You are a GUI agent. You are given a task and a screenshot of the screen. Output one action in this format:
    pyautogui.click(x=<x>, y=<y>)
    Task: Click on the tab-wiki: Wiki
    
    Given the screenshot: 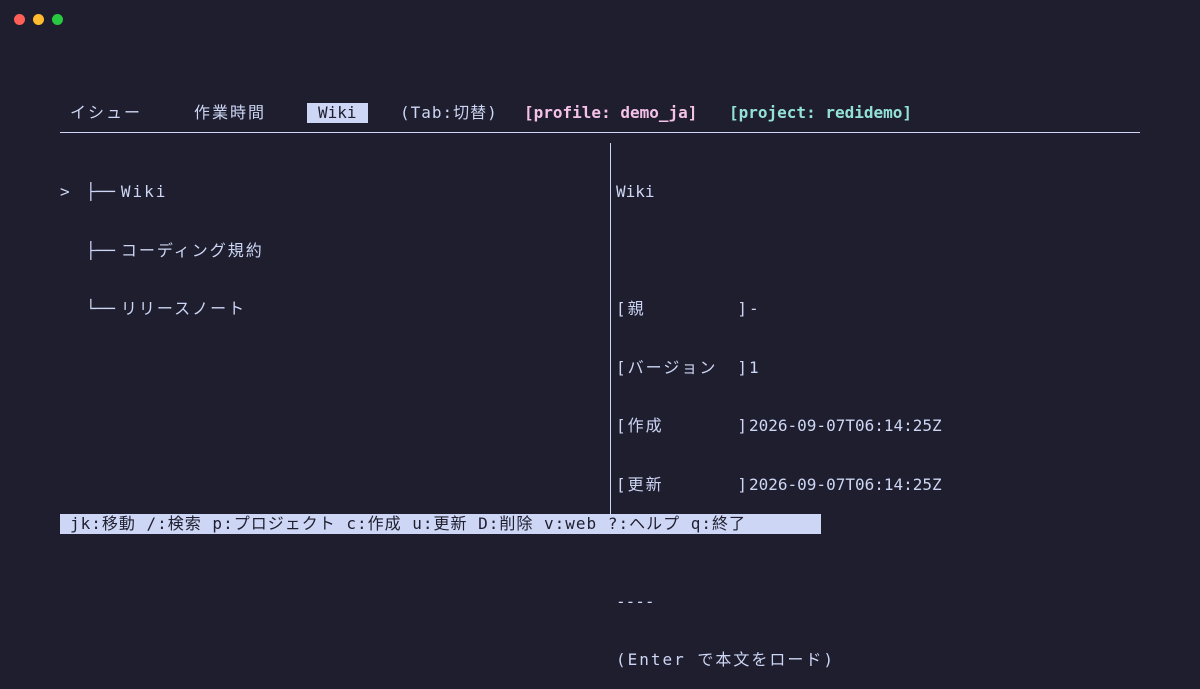 What is the action you would take?
    pyautogui.click(x=337, y=113)
    